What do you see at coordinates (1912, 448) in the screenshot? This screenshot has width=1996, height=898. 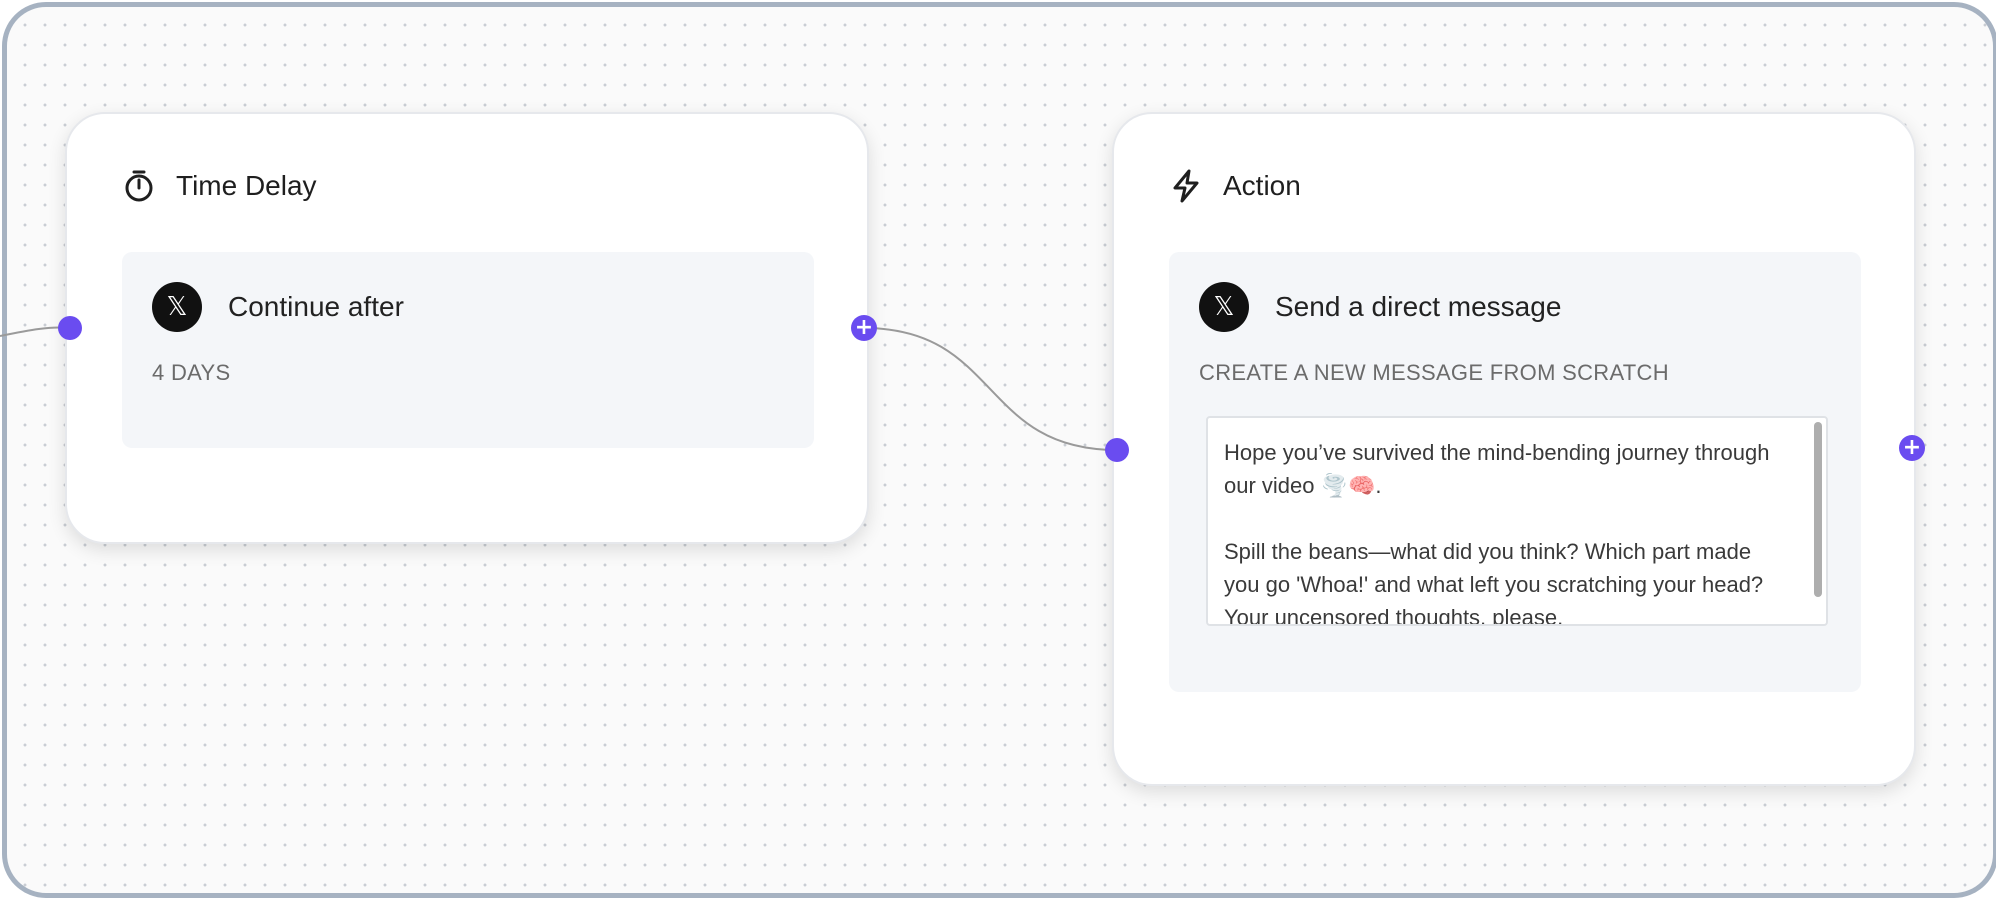 I see `action-output-handle: +` at bounding box center [1912, 448].